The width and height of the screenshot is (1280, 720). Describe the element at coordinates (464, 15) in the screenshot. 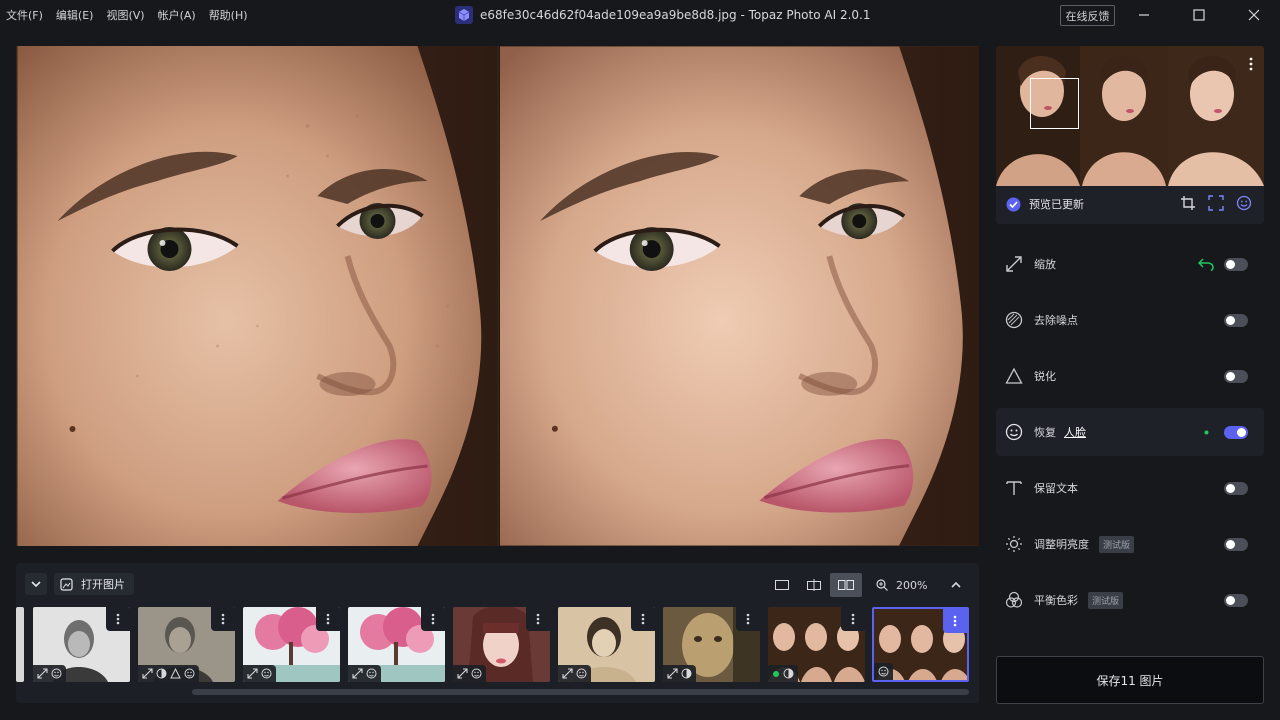

I see `topaz-logo-icon` at that location.